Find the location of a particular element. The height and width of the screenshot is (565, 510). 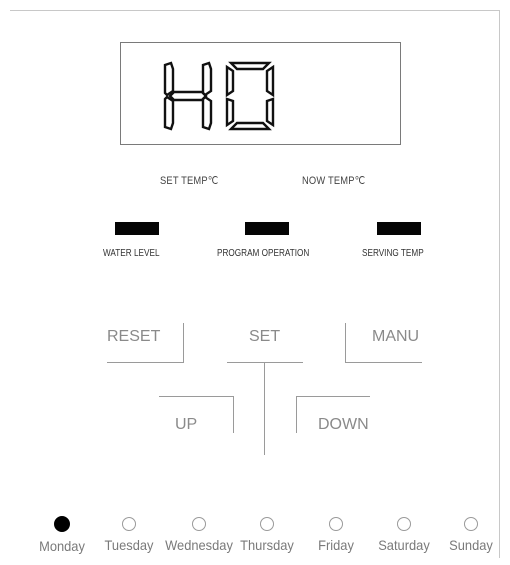

down-button-border-left is located at coordinates (296, 414).